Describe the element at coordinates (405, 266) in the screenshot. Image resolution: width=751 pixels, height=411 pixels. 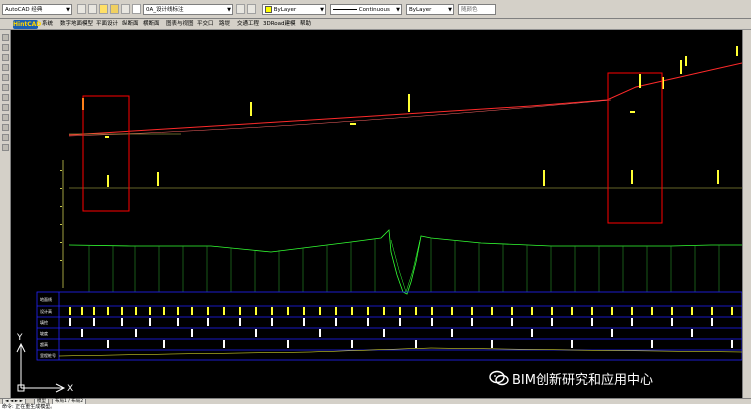
I see `ravine-fill-lines` at that location.